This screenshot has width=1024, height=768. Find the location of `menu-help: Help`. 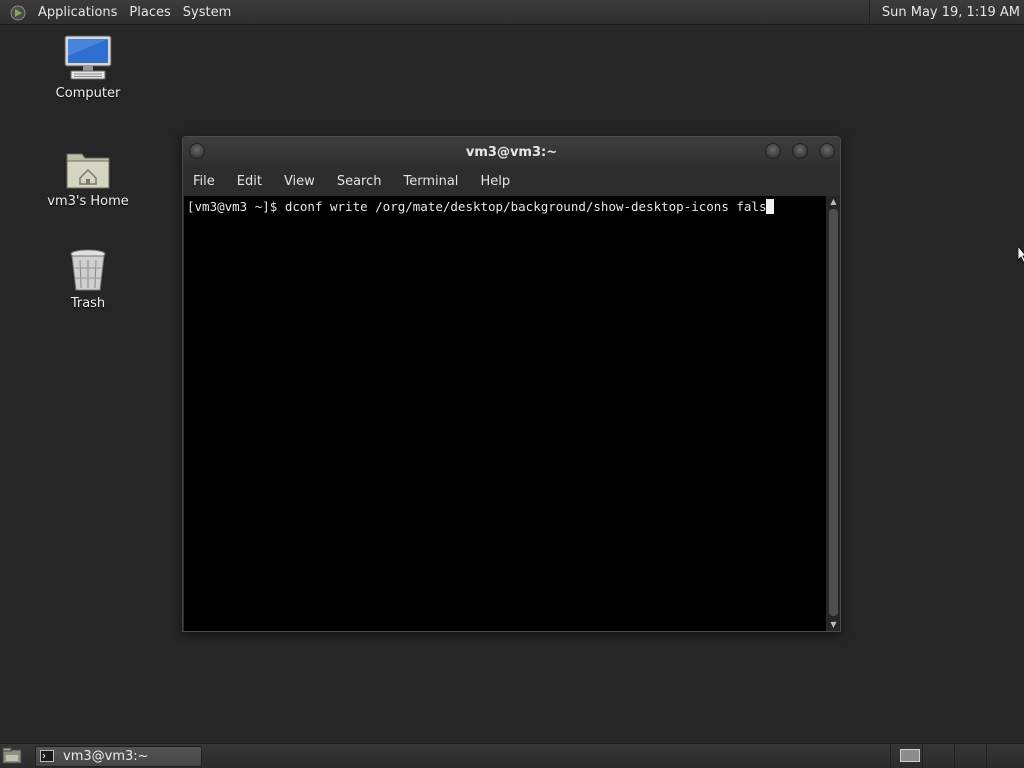

menu-help: Help is located at coordinates (495, 182).